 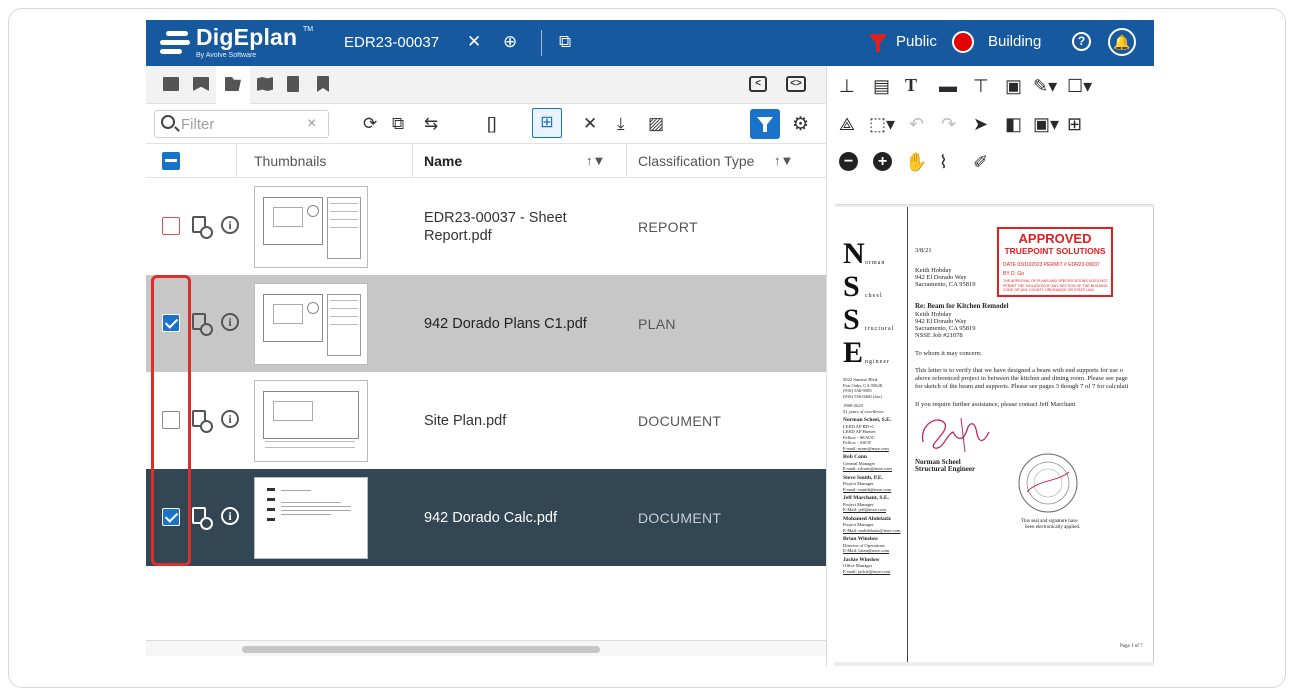 What do you see at coordinates (293, 85) in the screenshot?
I see `tab-document` at bounding box center [293, 85].